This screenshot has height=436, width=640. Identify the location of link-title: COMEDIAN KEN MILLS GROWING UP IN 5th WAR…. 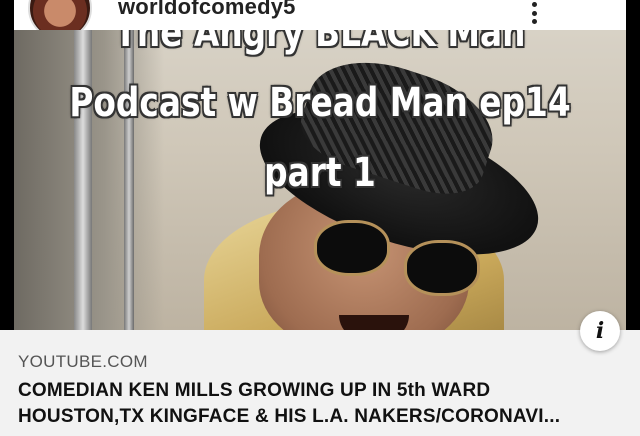
(323, 404).